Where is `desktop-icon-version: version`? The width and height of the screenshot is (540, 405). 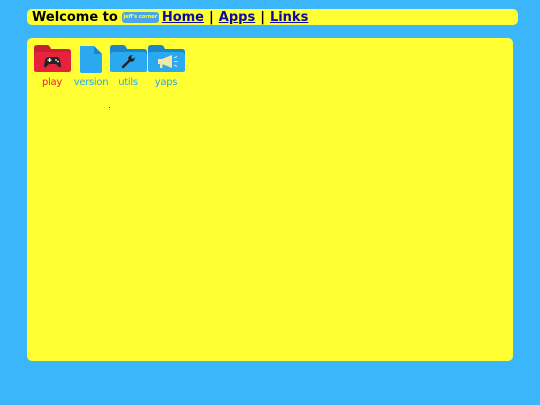
desktop-icon-version: version is located at coordinates (91, 66).